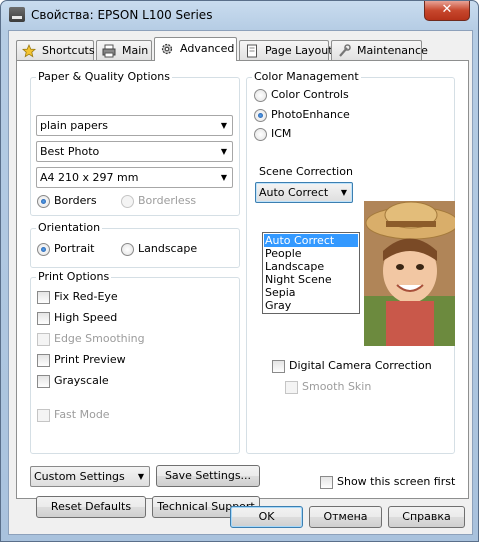 The height and width of the screenshot is (542, 479). Describe the element at coordinates (266, 517) in the screenshot. I see `ok-button: OK` at that location.